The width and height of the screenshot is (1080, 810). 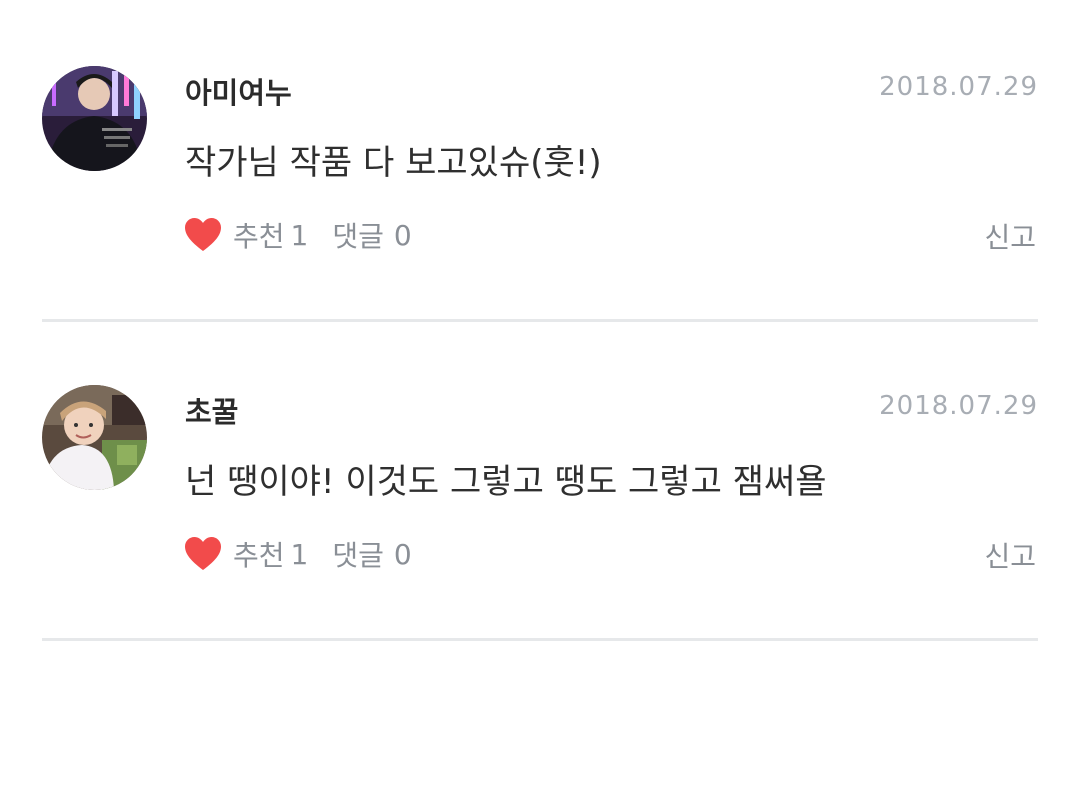 What do you see at coordinates (506, 482) in the screenshot?
I see `comment-text: 넌 땡이야! 이것도 그렇고 땡도 그렇고 잼써욜` at bounding box center [506, 482].